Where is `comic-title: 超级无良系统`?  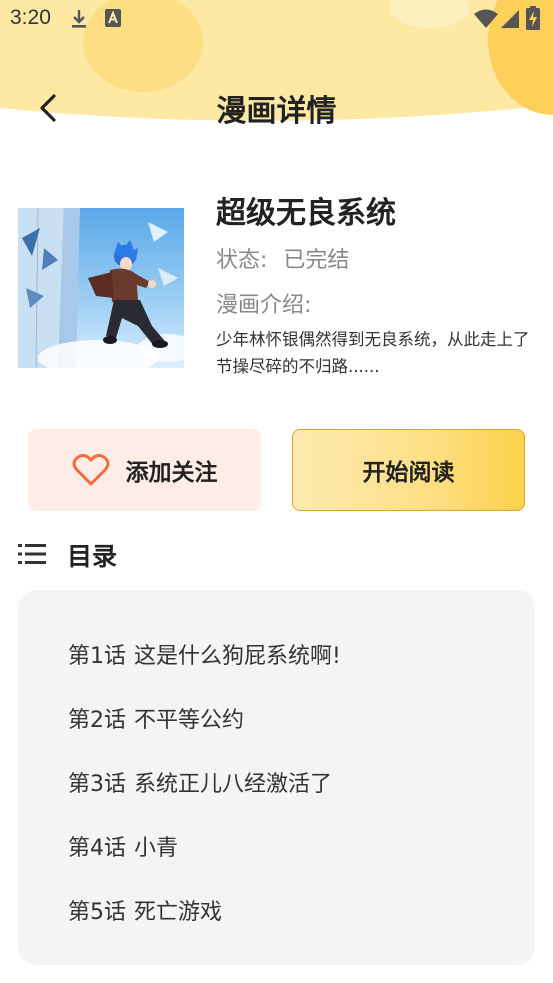
comic-title: 超级无良系统 is located at coordinates (306, 213).